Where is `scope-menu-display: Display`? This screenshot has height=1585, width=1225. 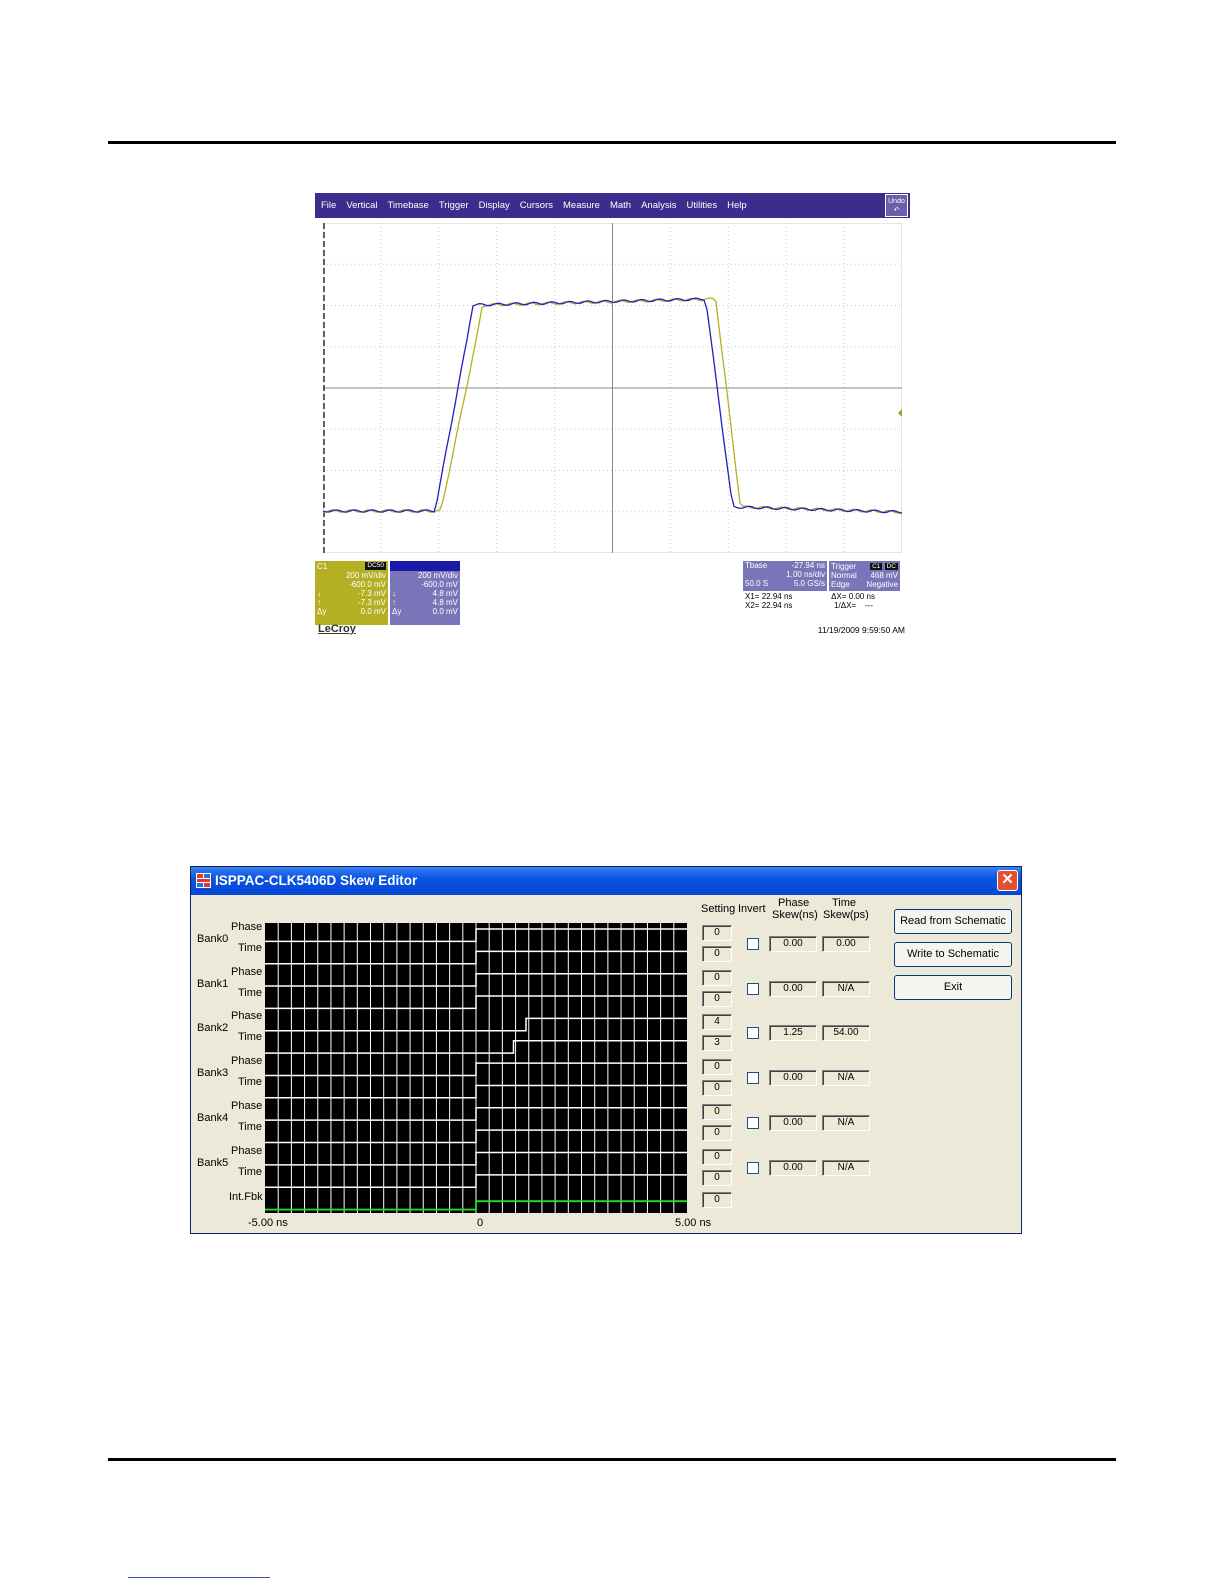
scope-menu-display: Display is located at coordinates (494, 205).